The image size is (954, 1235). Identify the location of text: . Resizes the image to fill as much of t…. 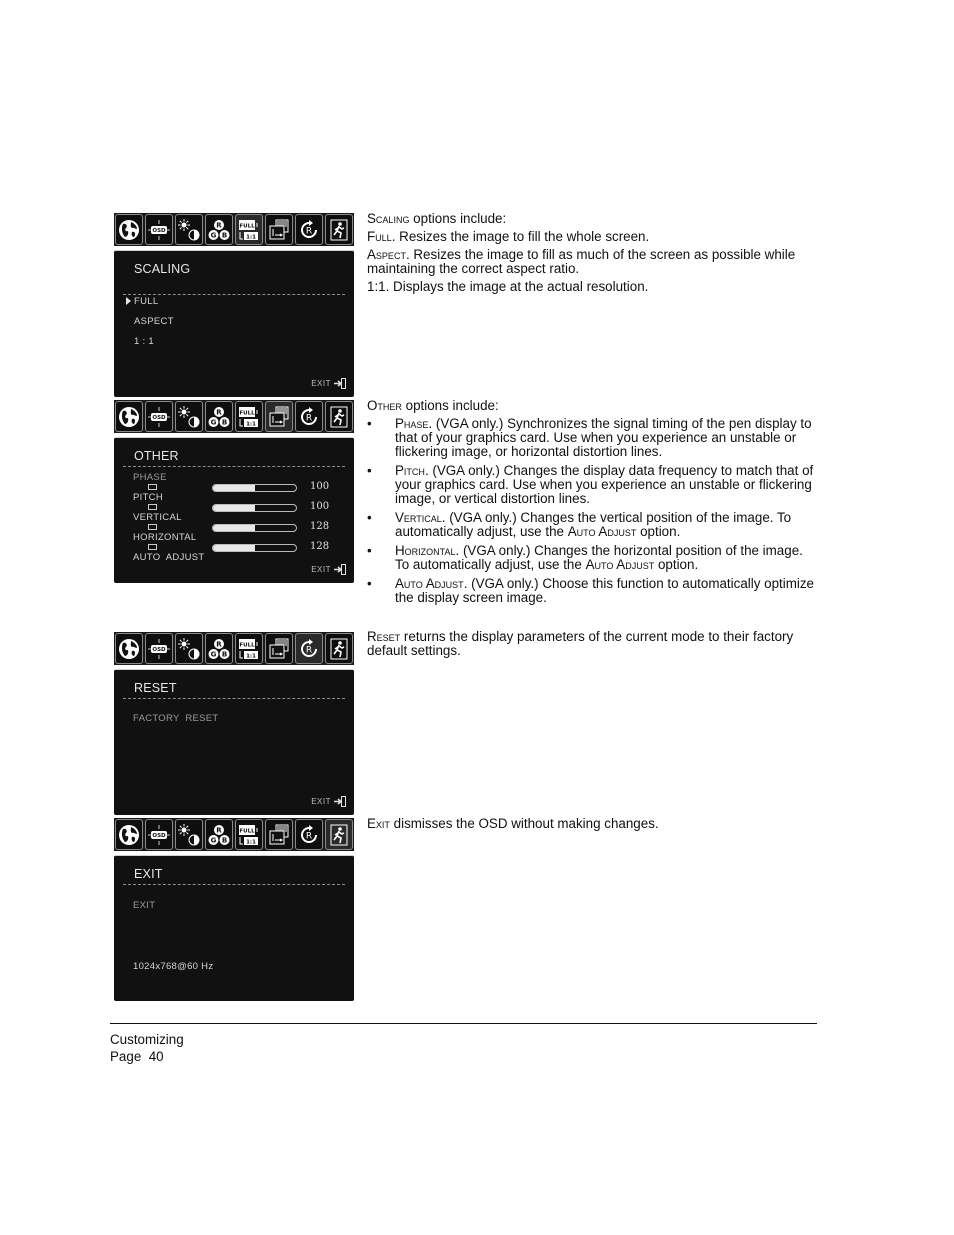
(581, 261).